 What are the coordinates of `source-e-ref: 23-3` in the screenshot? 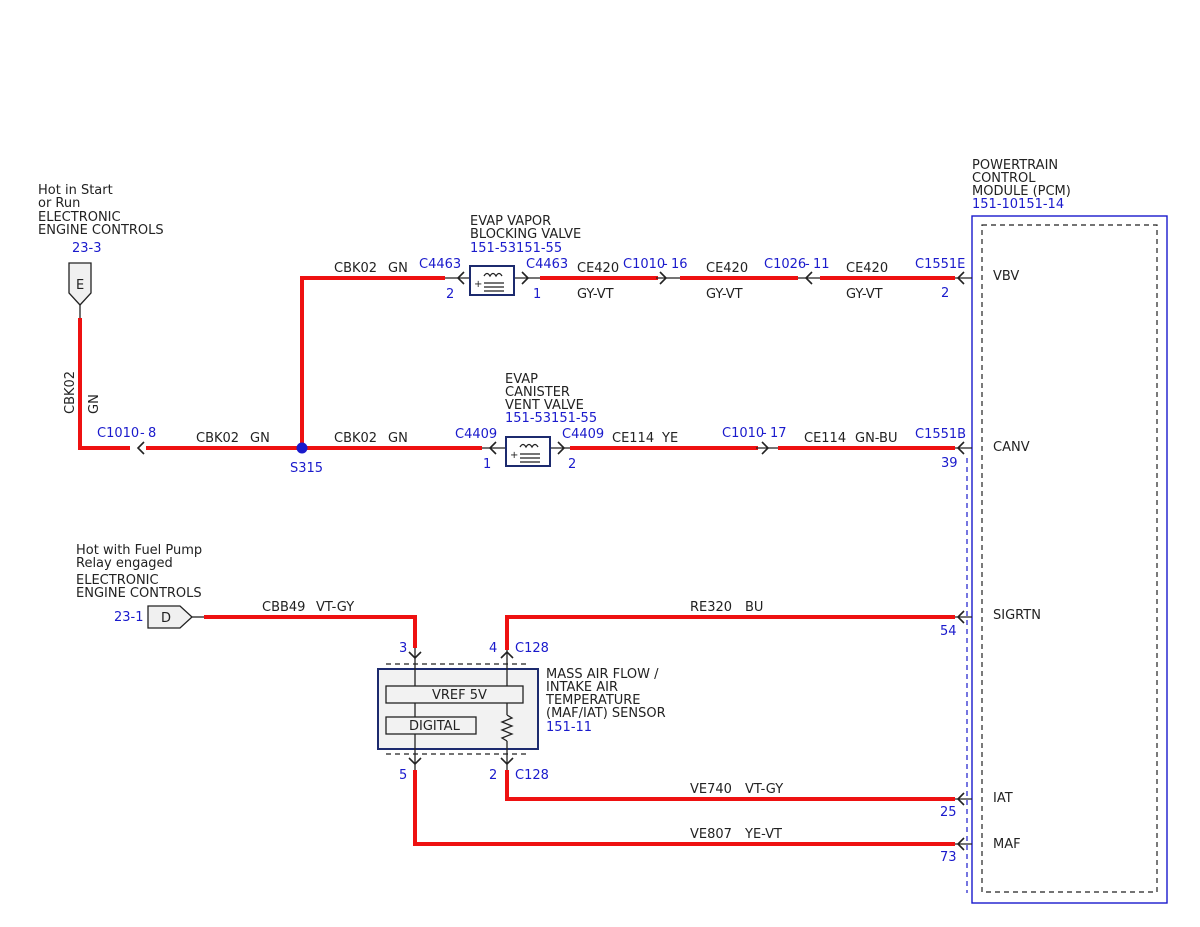 It's located at (87, 248).